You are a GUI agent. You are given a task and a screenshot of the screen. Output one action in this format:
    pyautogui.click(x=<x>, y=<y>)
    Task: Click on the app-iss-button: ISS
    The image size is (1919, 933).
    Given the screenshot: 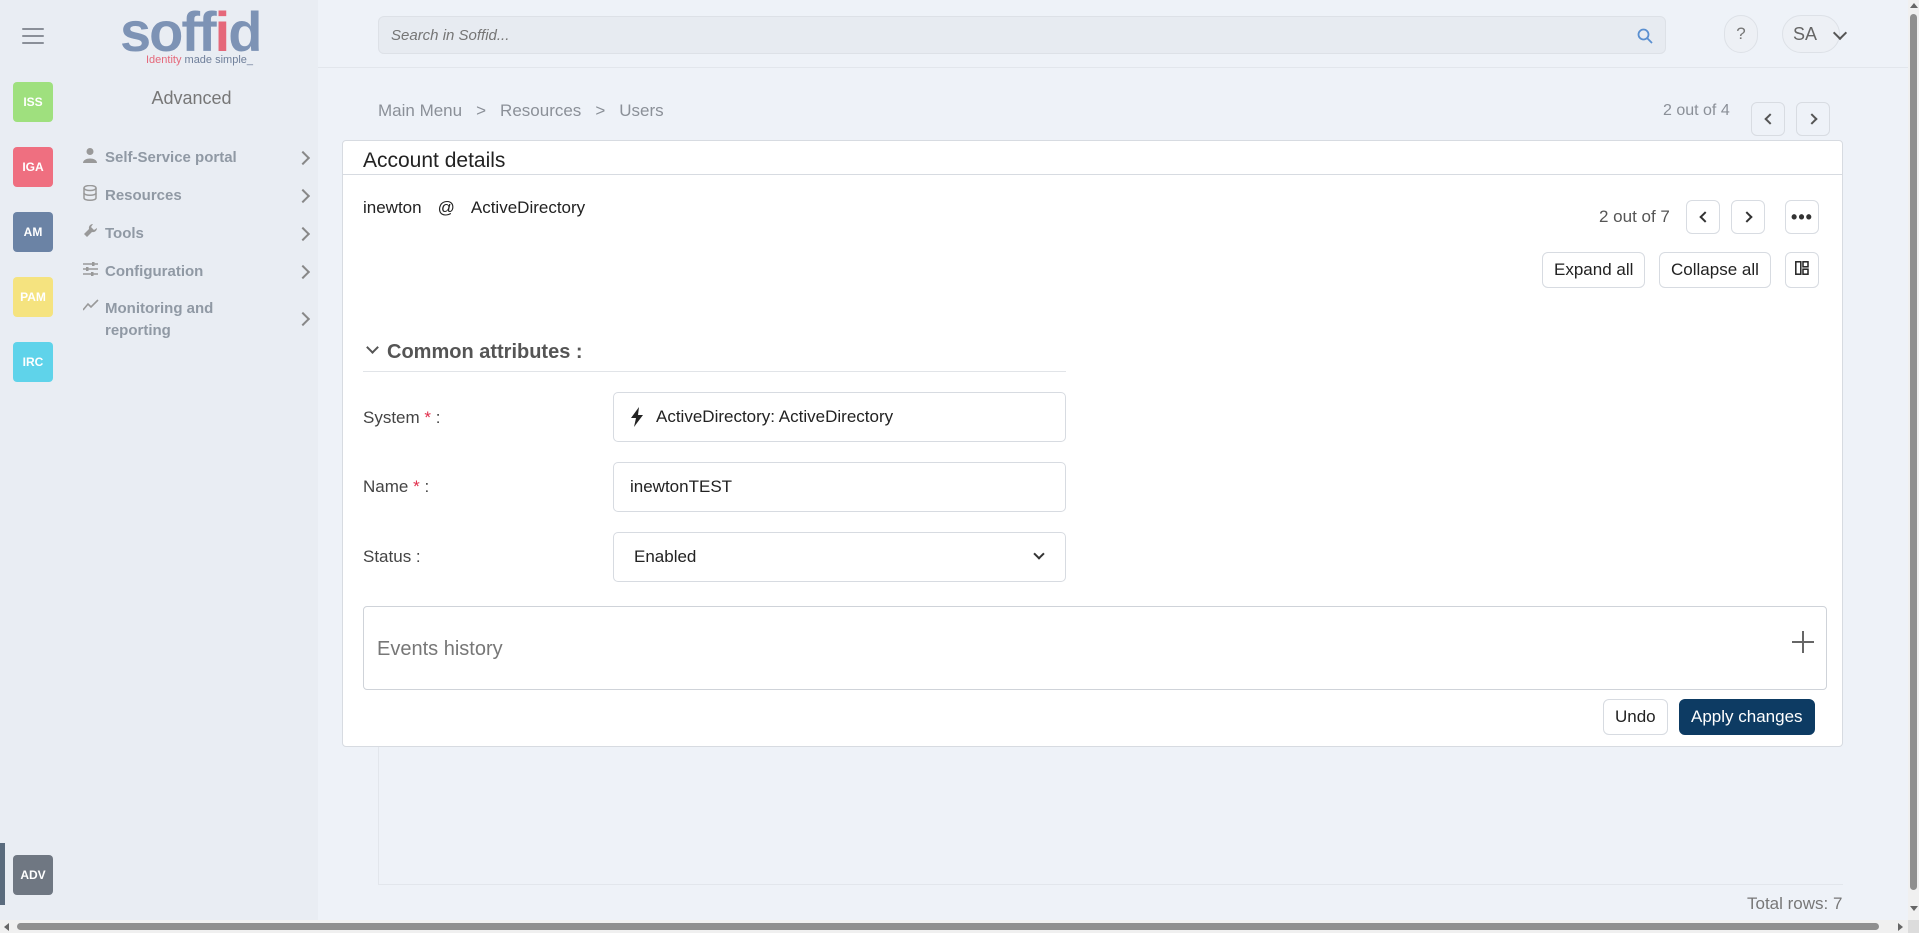 What is the action you would take?
    pyautogui.click(x=33, y=102)
    